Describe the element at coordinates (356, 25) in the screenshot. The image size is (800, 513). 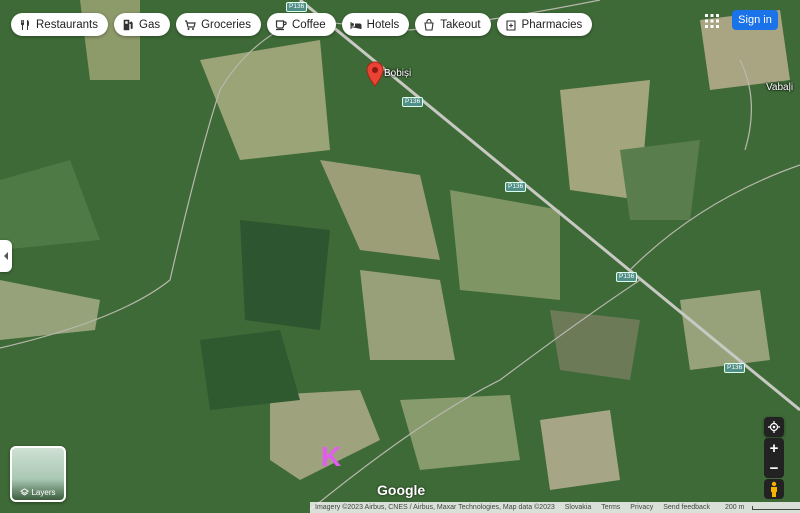
I see `bed-icon` at that location.